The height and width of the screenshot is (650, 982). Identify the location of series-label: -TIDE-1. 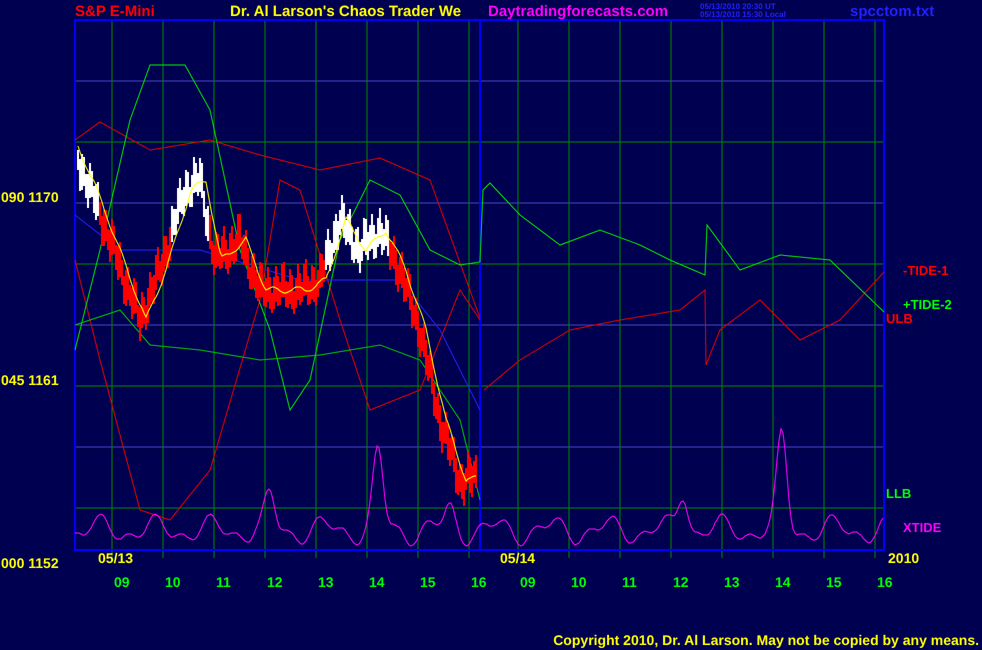
(925, 270).